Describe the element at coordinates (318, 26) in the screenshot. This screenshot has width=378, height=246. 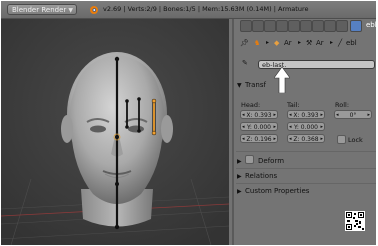
I see `modifiers-tab-icon` at that location.